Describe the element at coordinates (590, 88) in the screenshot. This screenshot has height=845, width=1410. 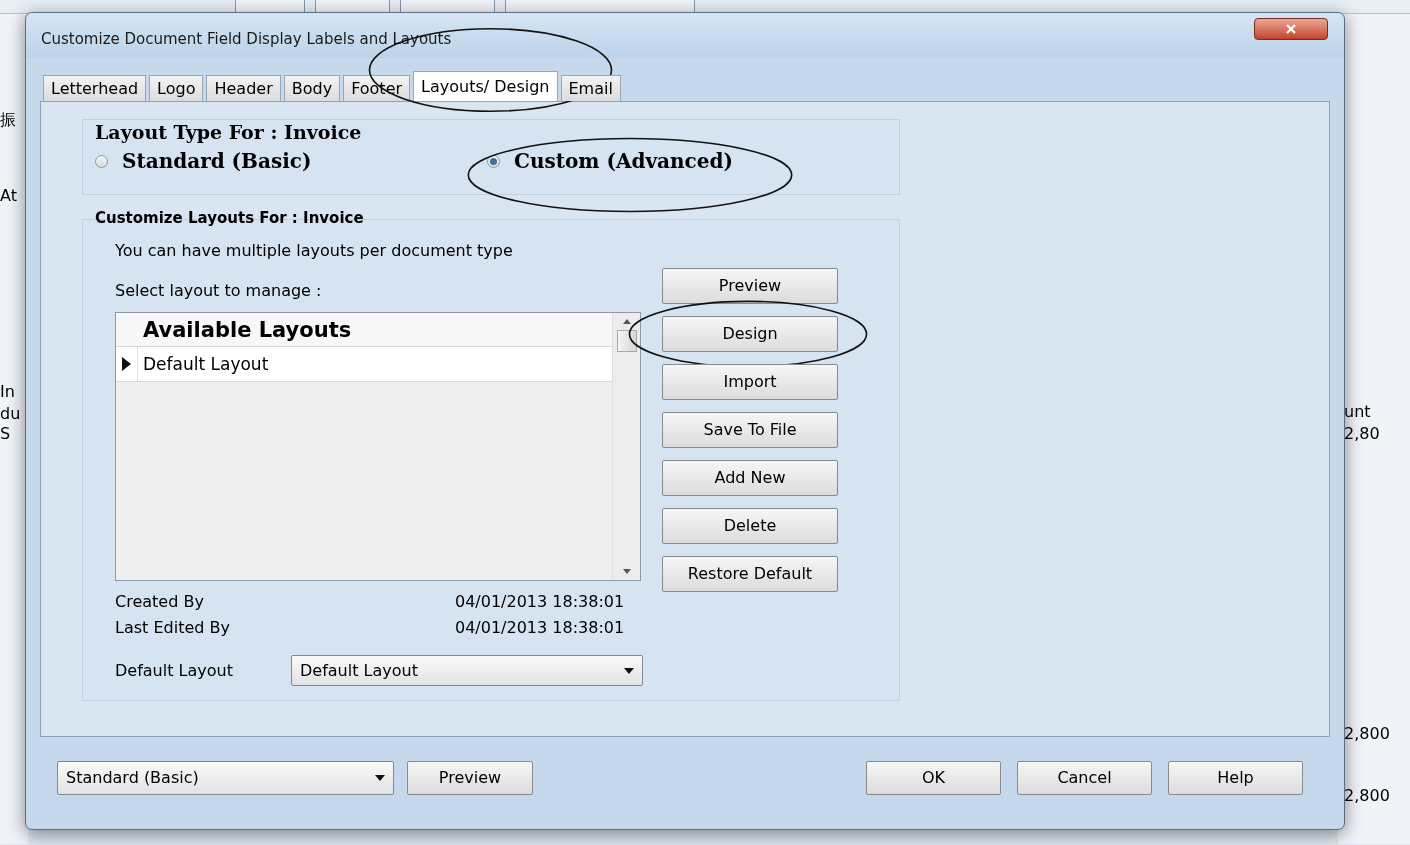
I see `tab: Email` at that location.